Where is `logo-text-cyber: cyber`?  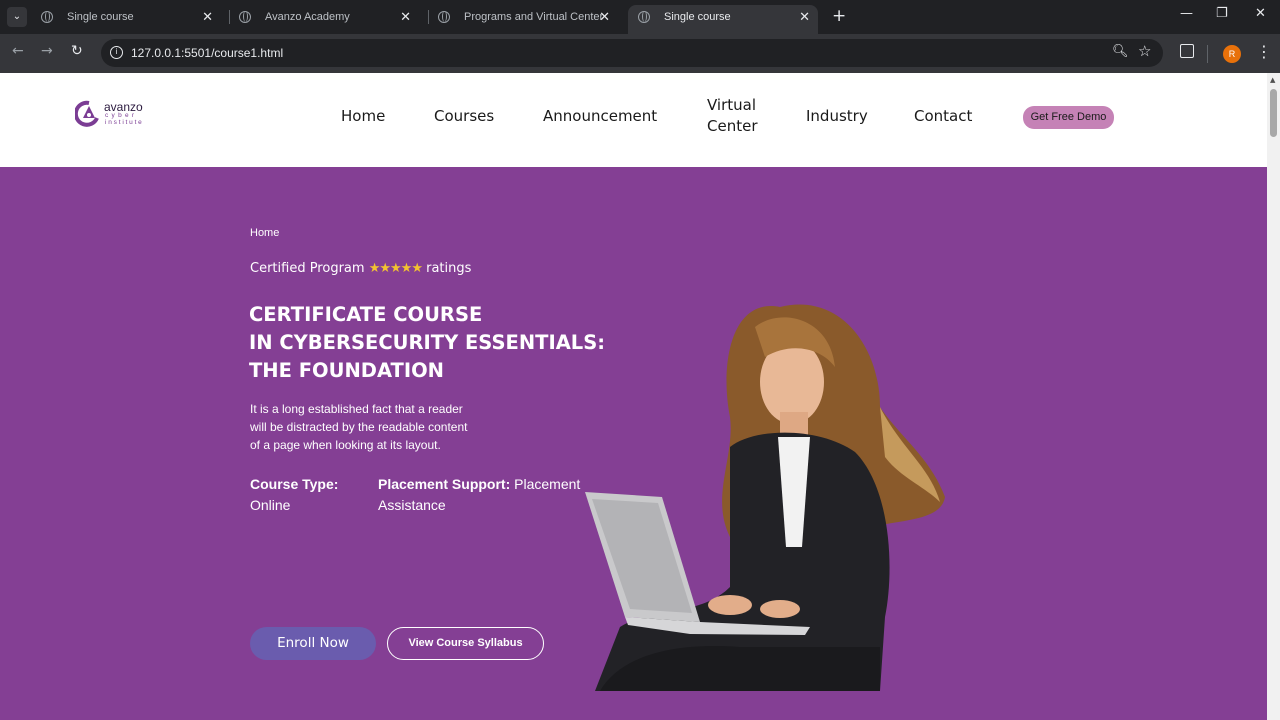 logo-text-cyber: cyber is located at coordinates (121, 115).